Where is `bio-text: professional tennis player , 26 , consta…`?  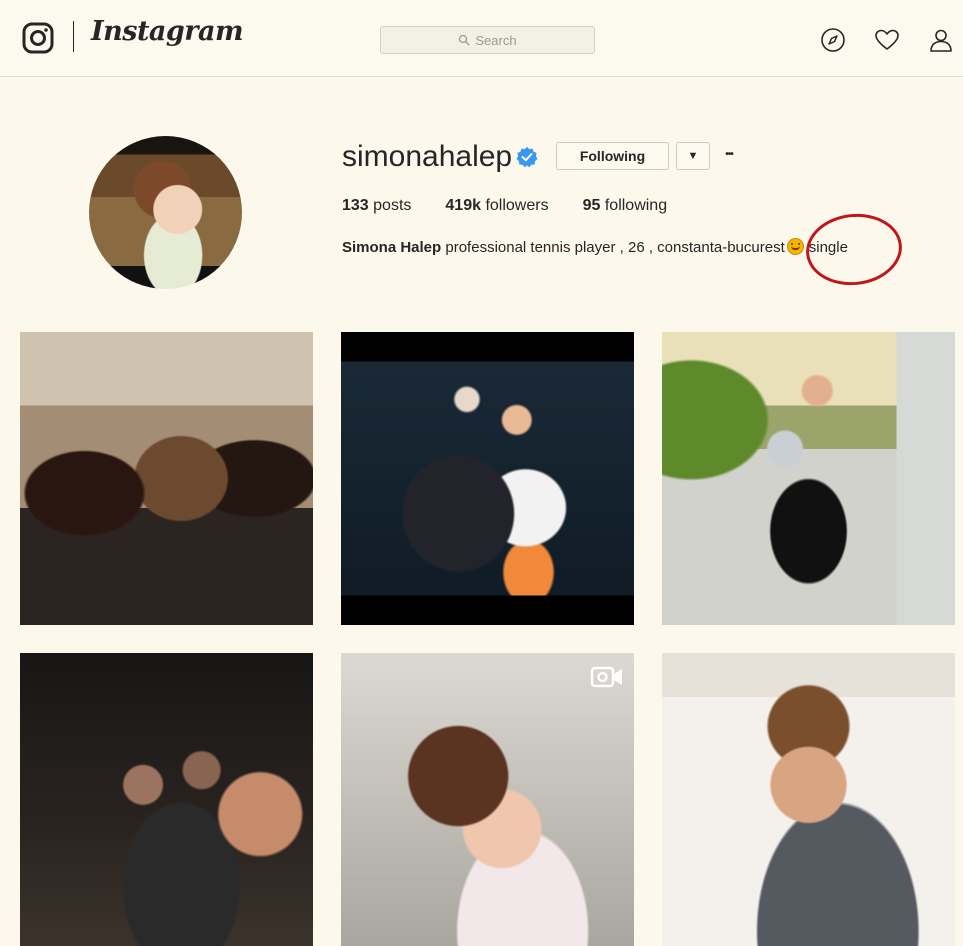 bio-text: professional tennis player , 26 , consta… is located at coordinates (615, 247).